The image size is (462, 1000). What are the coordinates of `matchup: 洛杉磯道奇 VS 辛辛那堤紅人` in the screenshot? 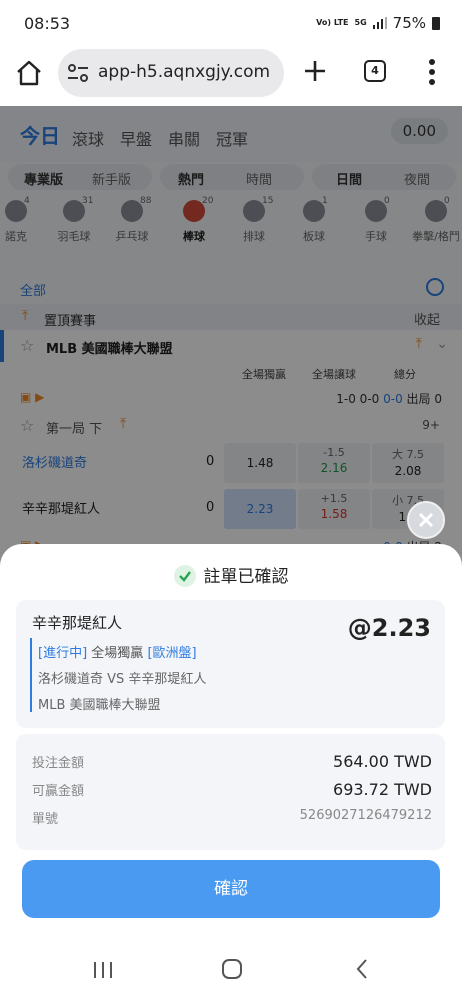 It's located at (122, 679).